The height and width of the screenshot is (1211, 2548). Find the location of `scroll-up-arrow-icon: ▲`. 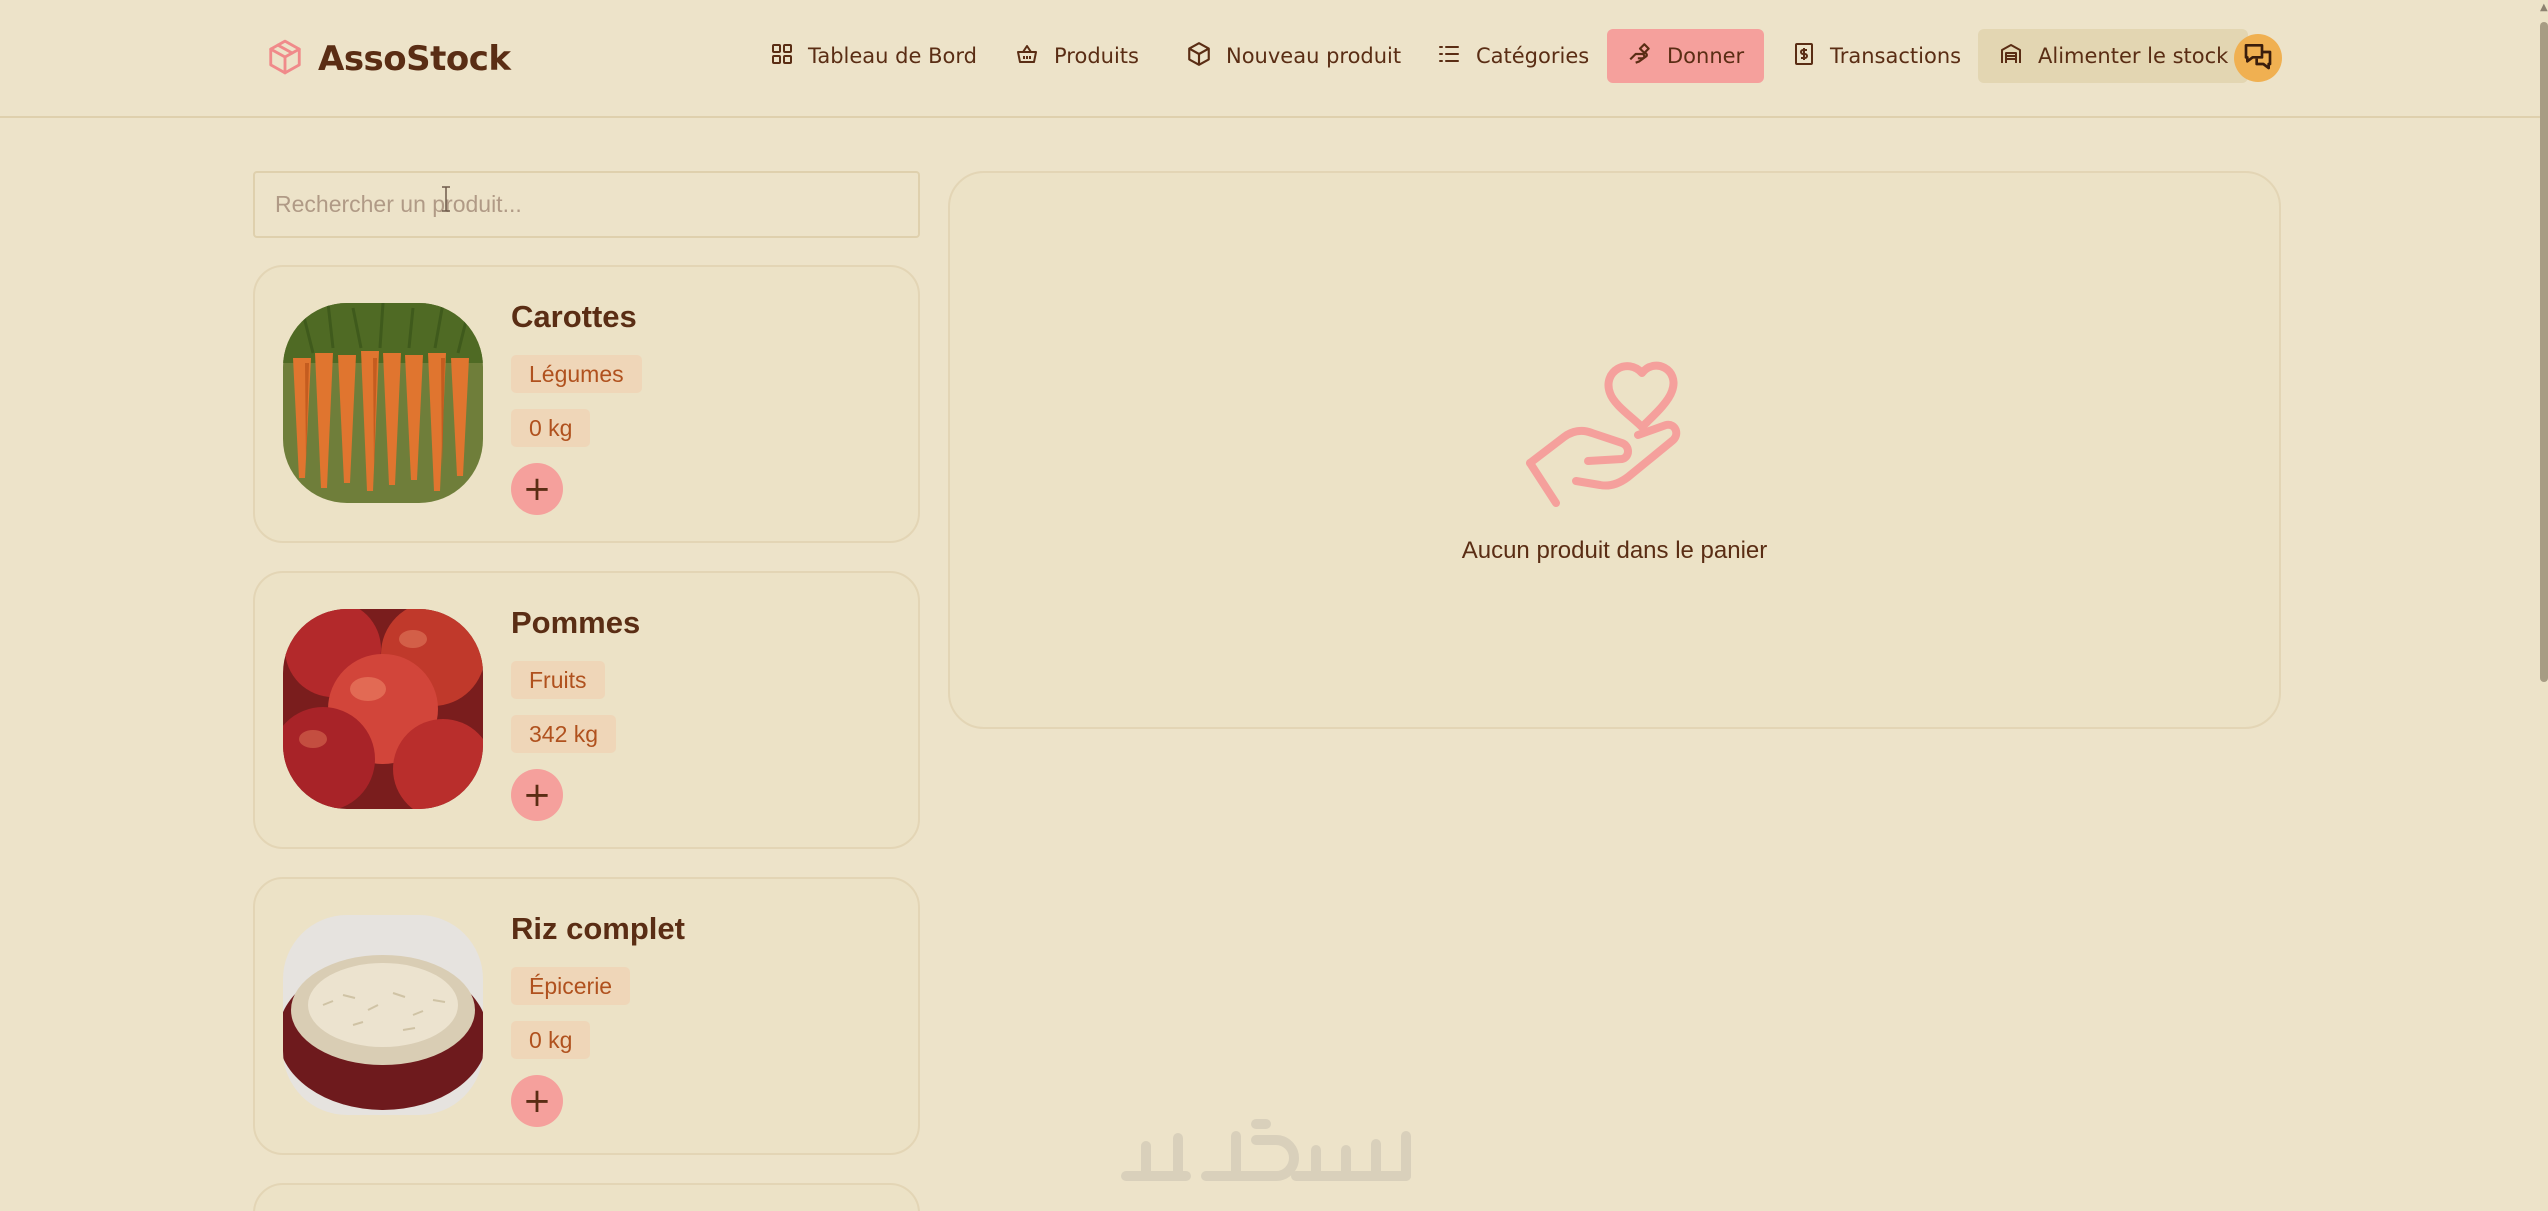

scroll-up-arrow-icon: ▲ is located at coordinates (2544, 8).